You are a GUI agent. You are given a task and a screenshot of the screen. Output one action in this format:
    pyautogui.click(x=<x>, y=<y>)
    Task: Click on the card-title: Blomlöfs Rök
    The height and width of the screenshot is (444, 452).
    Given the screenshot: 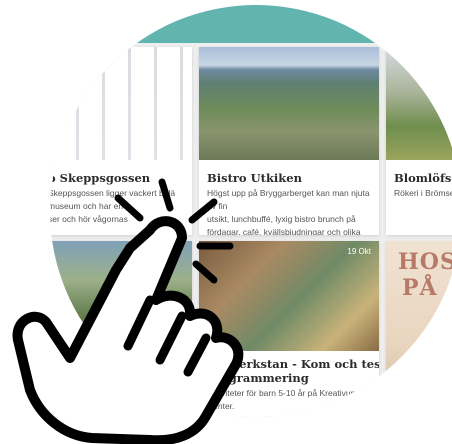 What is the action you would take?
    pyautogui.click(x=423, y=178)
    